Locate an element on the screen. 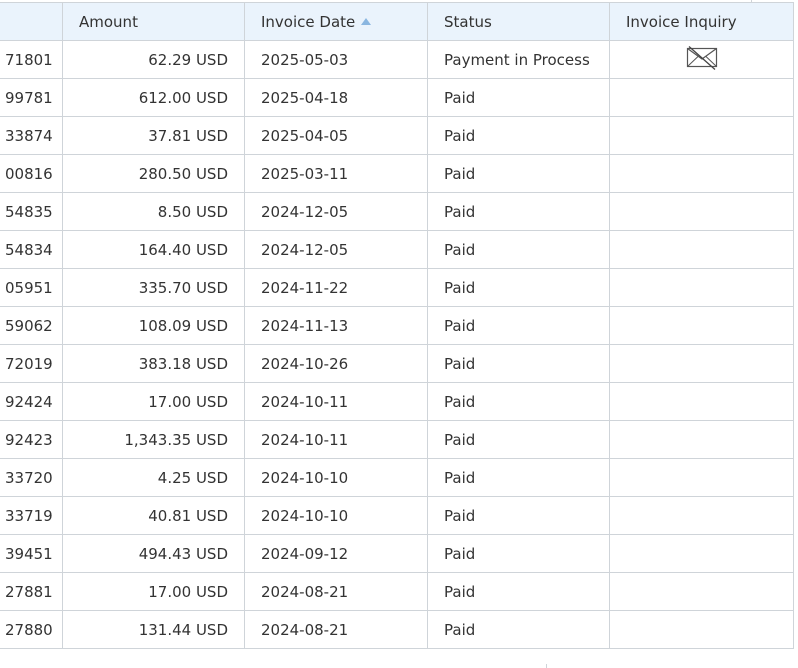 This screenshot has height=668, width=798. column-header-status: Status is located at coordinates (518, 21).